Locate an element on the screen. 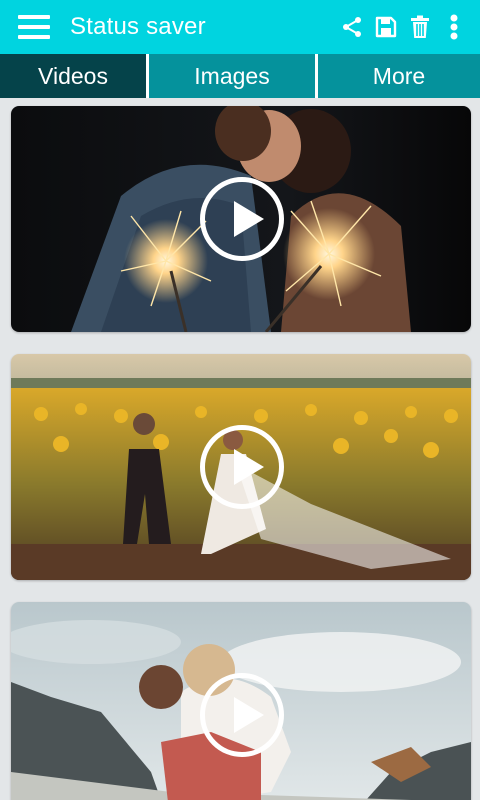 The width and height of the screenshot is (480, 800). save-icon is located at coordinates (386, 27).